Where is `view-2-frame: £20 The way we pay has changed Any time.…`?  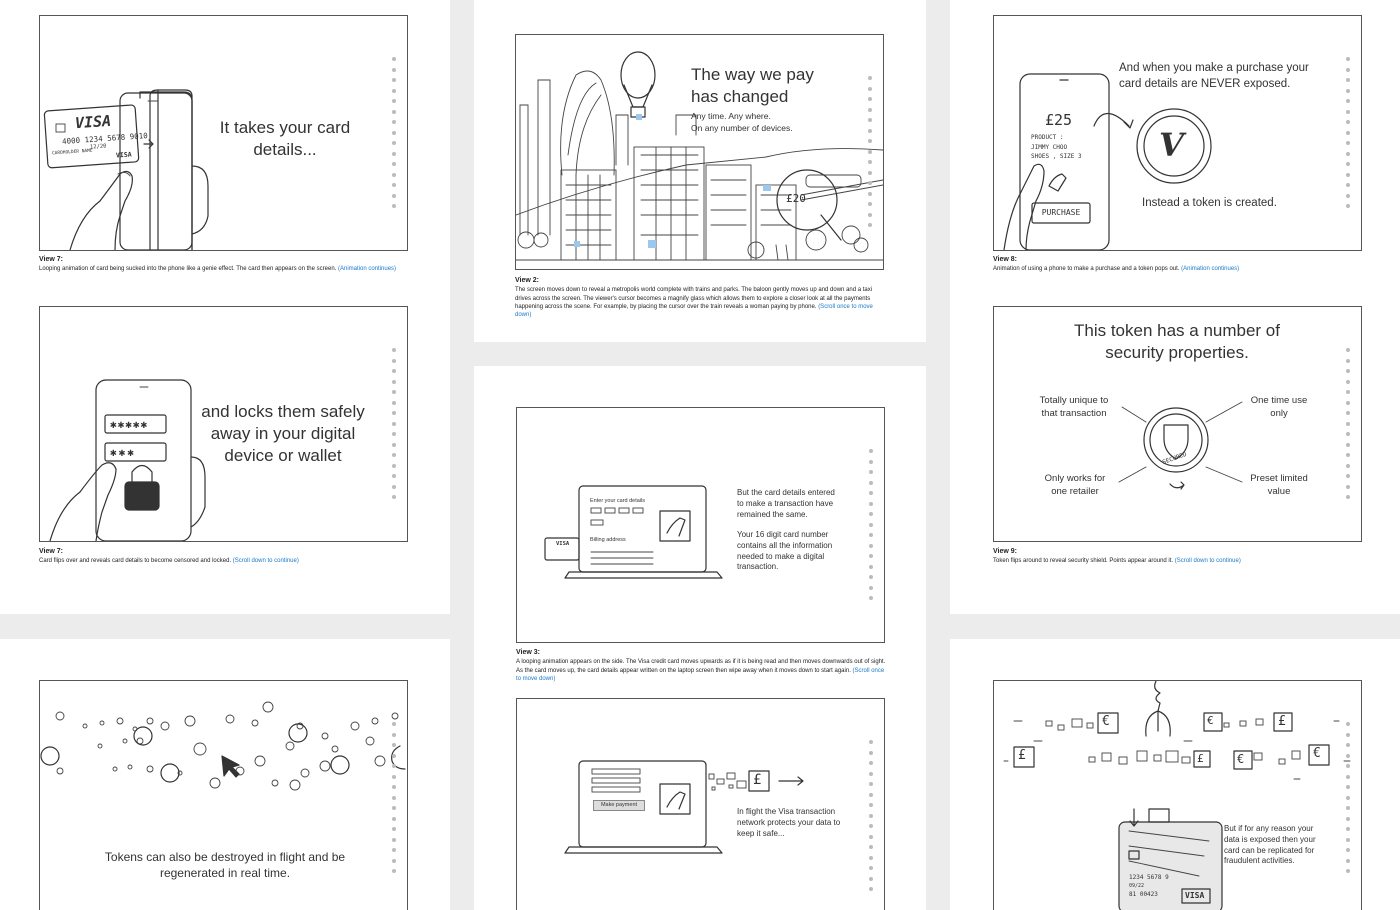 view-2-frame: £20 The way we pay has changed Any time.… is located at coordinates (699, 152).